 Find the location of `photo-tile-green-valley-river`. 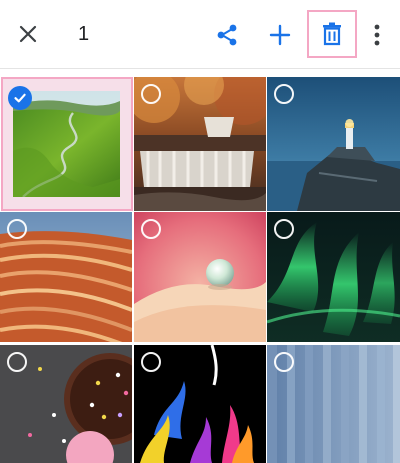

photo-tile-green-valley-river is located at coordinates (67, 144).